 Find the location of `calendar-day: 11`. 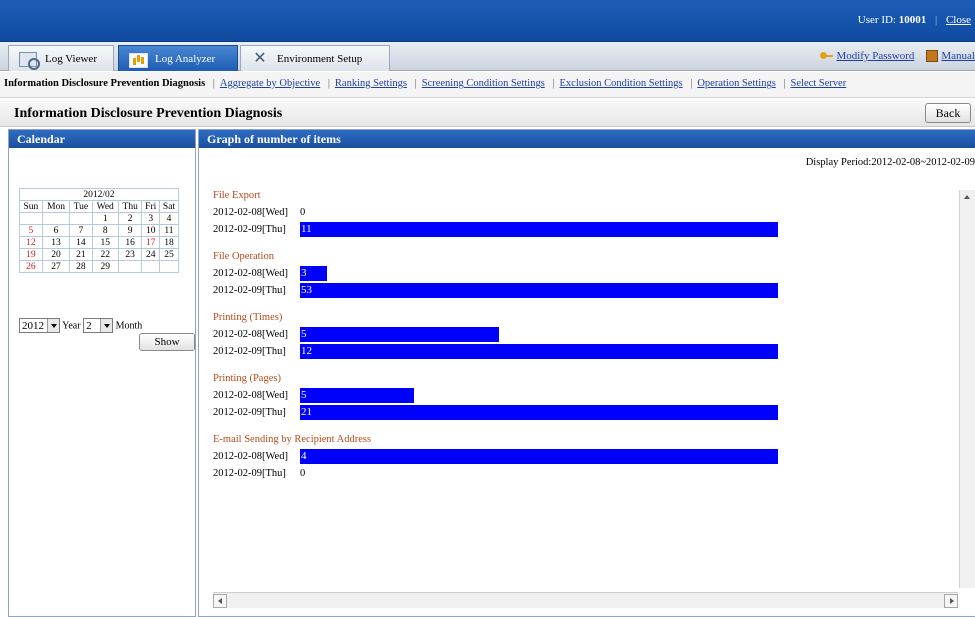

calendar-day: 11 is located at coordinates (169, 230).